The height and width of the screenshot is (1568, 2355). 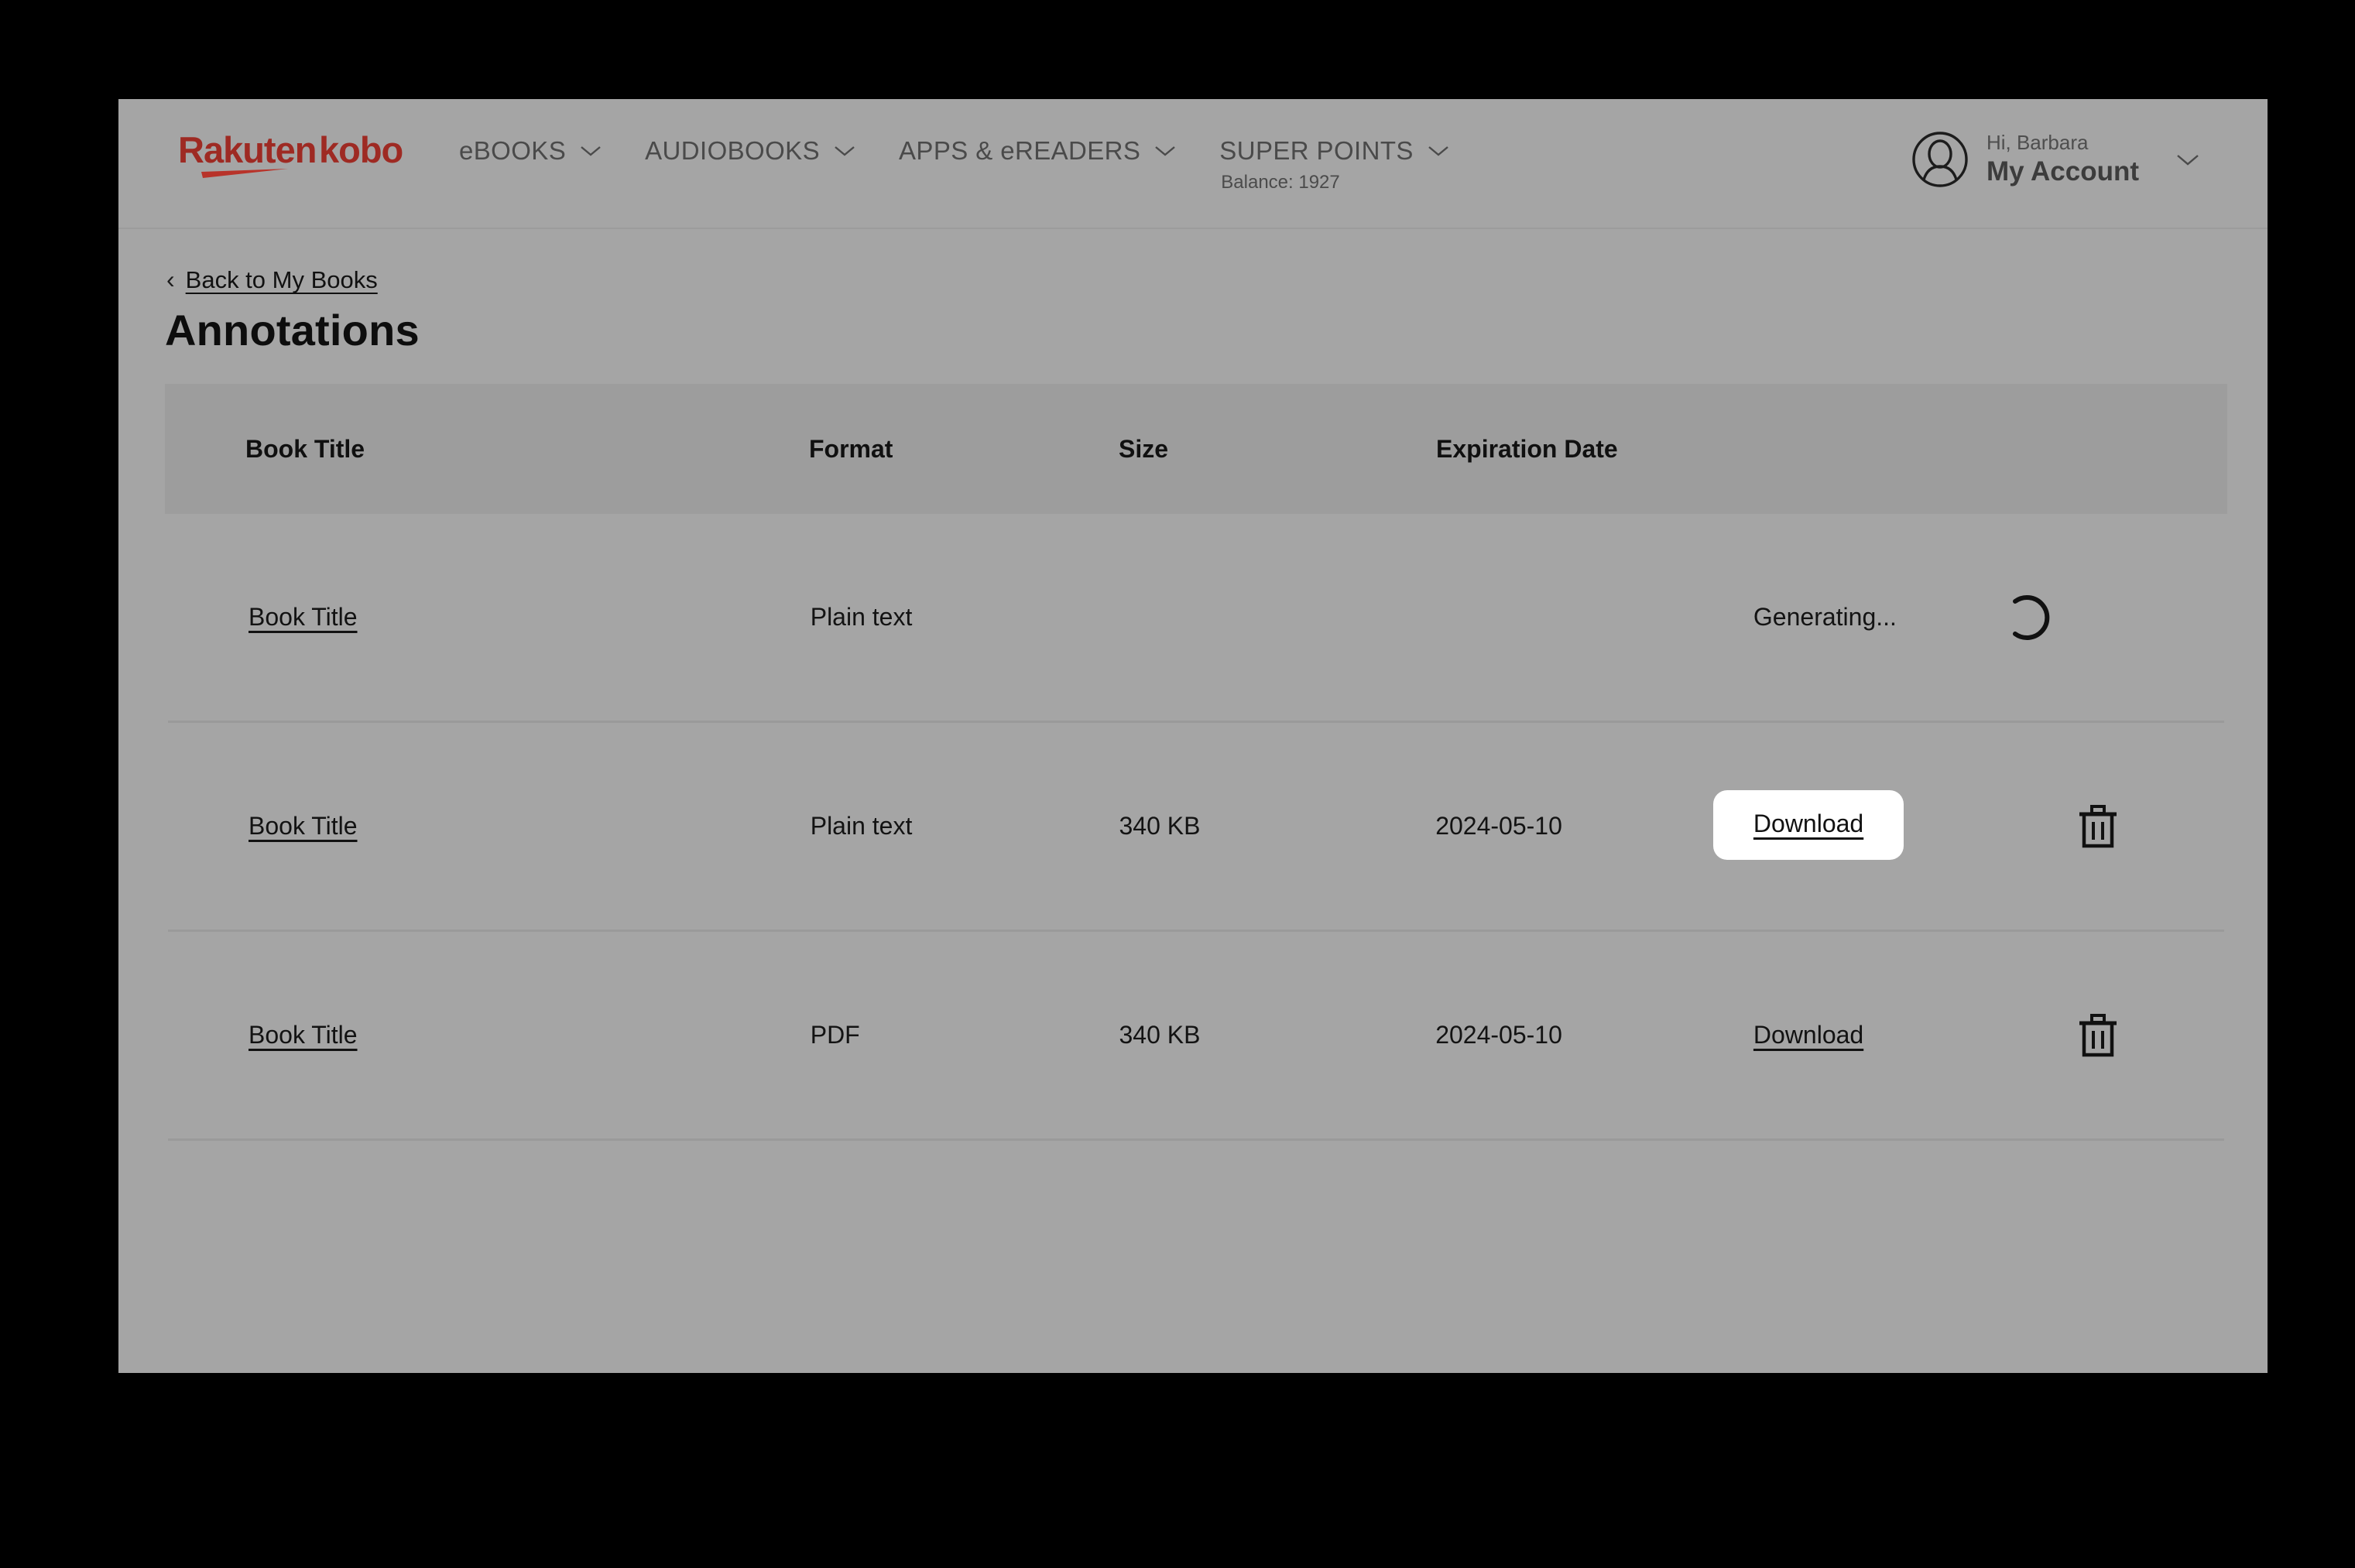 I want to click on user-avatar-icon, so click(x=1940, y=159).